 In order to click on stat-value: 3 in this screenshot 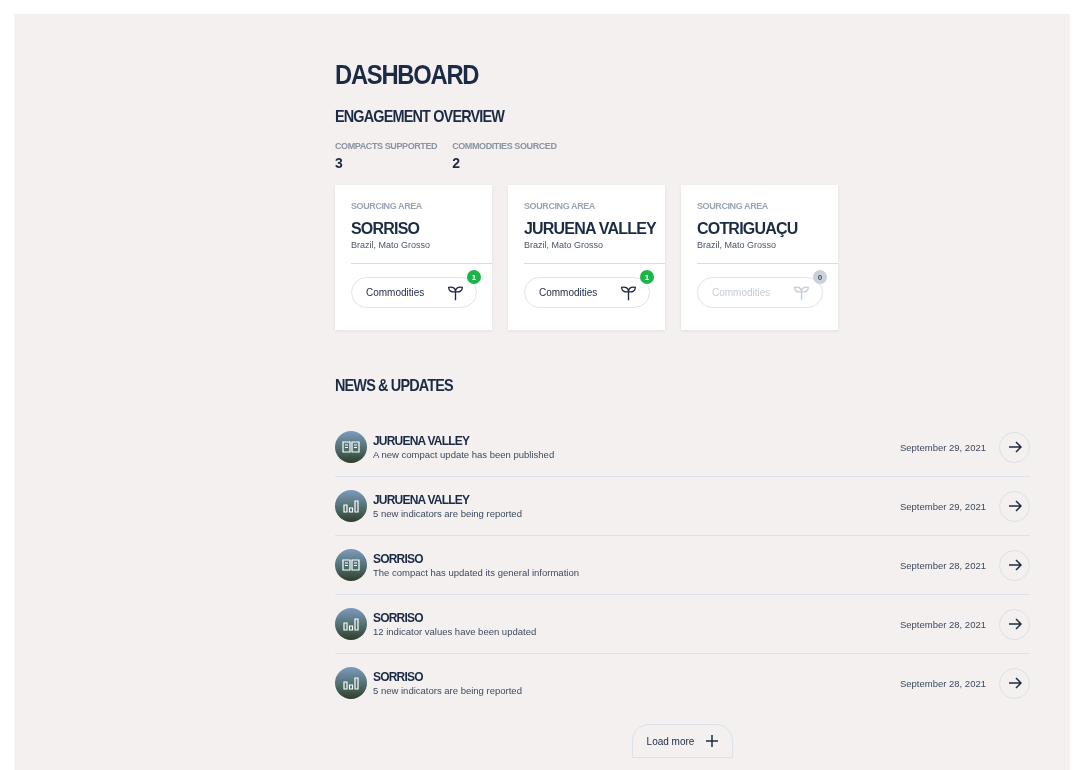, I will do `click(339, 163)`.